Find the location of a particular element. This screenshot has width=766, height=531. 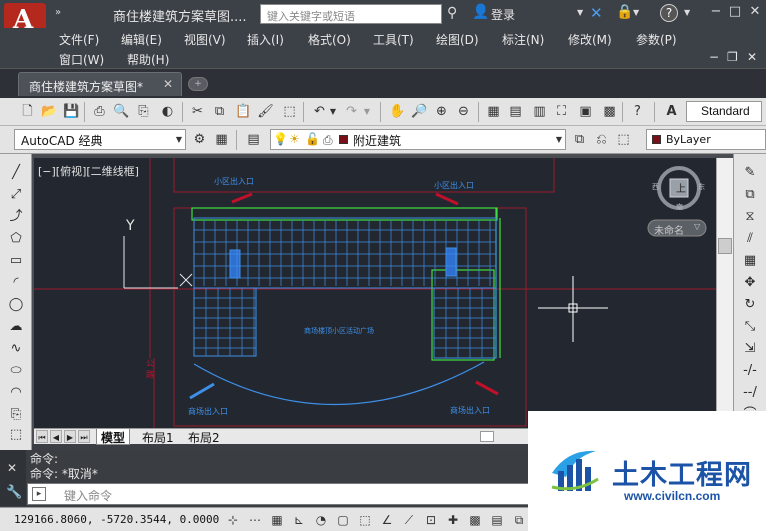

tab-model: 模型 is located at coordinates (113, 437).